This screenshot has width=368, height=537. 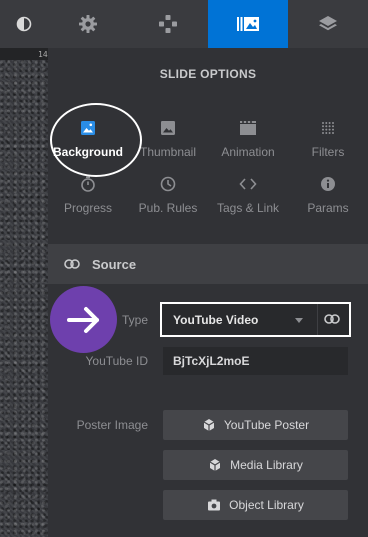 What do you see at coordinates (248, 128) in the screenshot?
I see `film-icon` at bounding box center [248, 128].